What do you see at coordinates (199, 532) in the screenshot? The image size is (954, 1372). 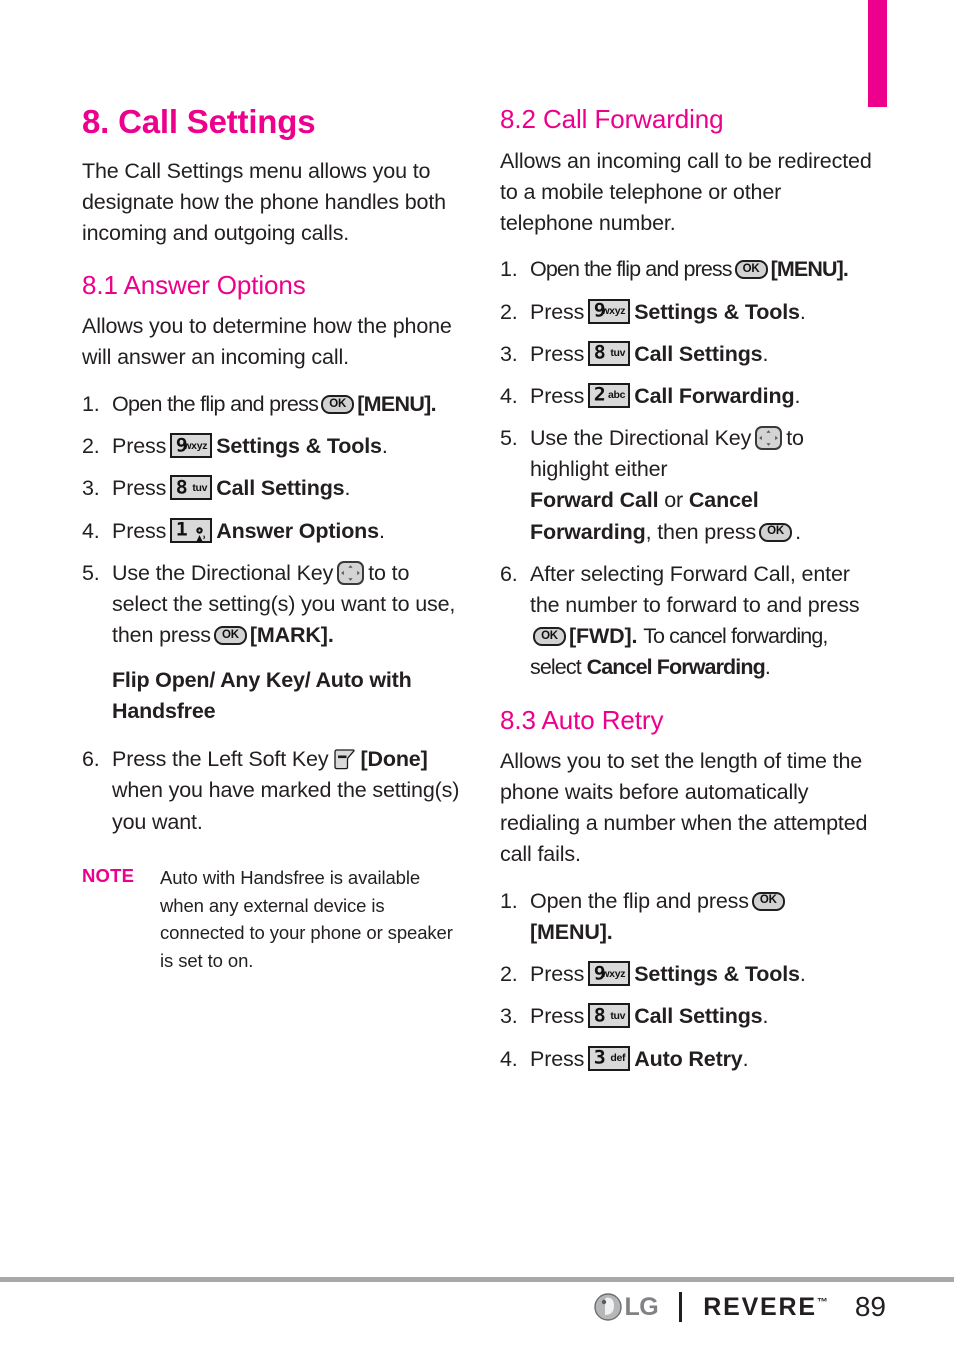 I see `voicemail-glyph-icon` at bounding box center [199, 532].